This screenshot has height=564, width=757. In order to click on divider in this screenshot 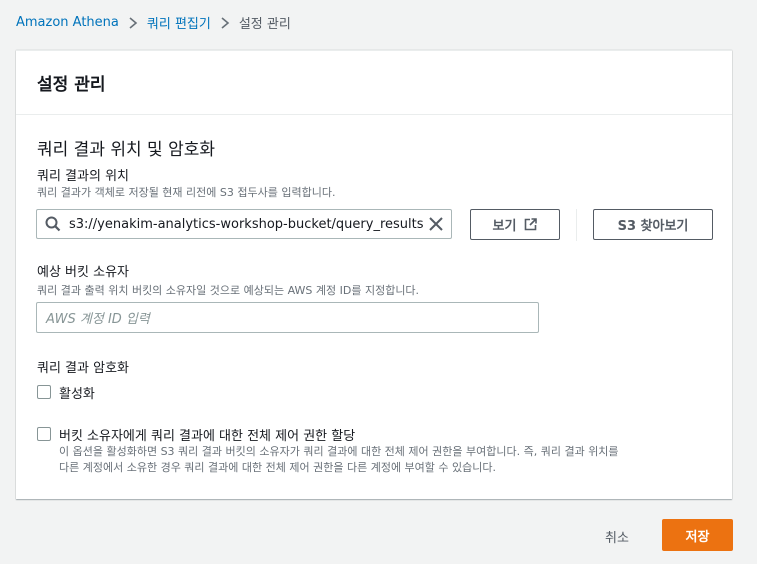, I will do `click(576, 225)`.